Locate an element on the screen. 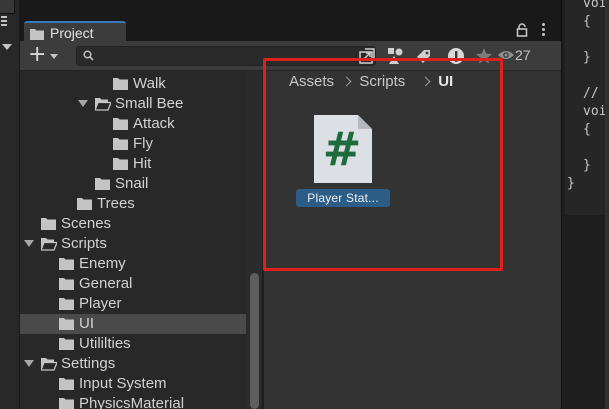  tree-item: Scenes is located at coordinates (133, 224).